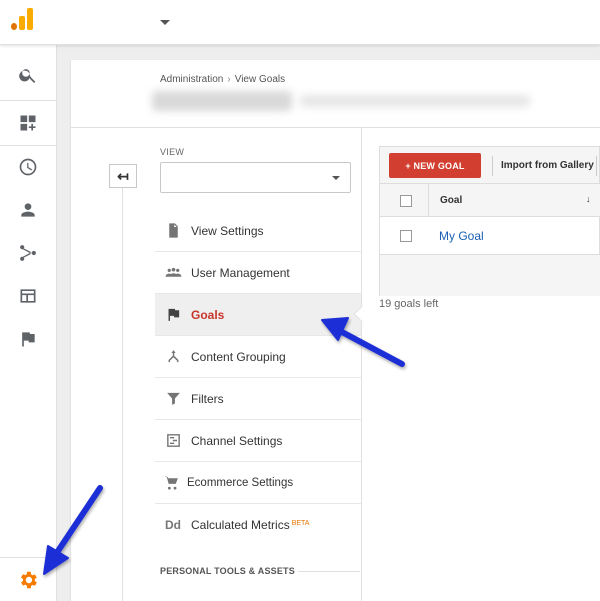  What do you see at coordinates (336, 178) in the screenshot?
I see `chevron-down-icon` at bounding box center [336, 178].